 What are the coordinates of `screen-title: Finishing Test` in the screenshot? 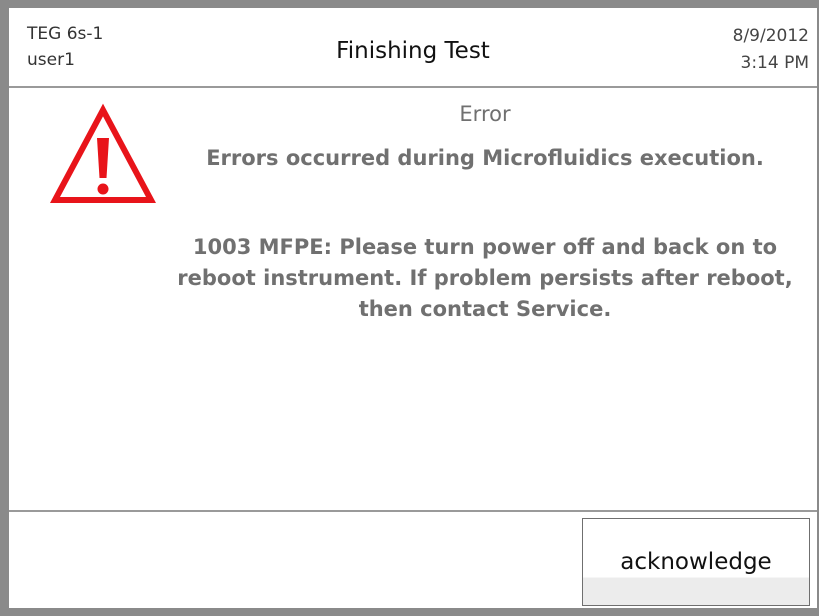 It's located at (413, 51).